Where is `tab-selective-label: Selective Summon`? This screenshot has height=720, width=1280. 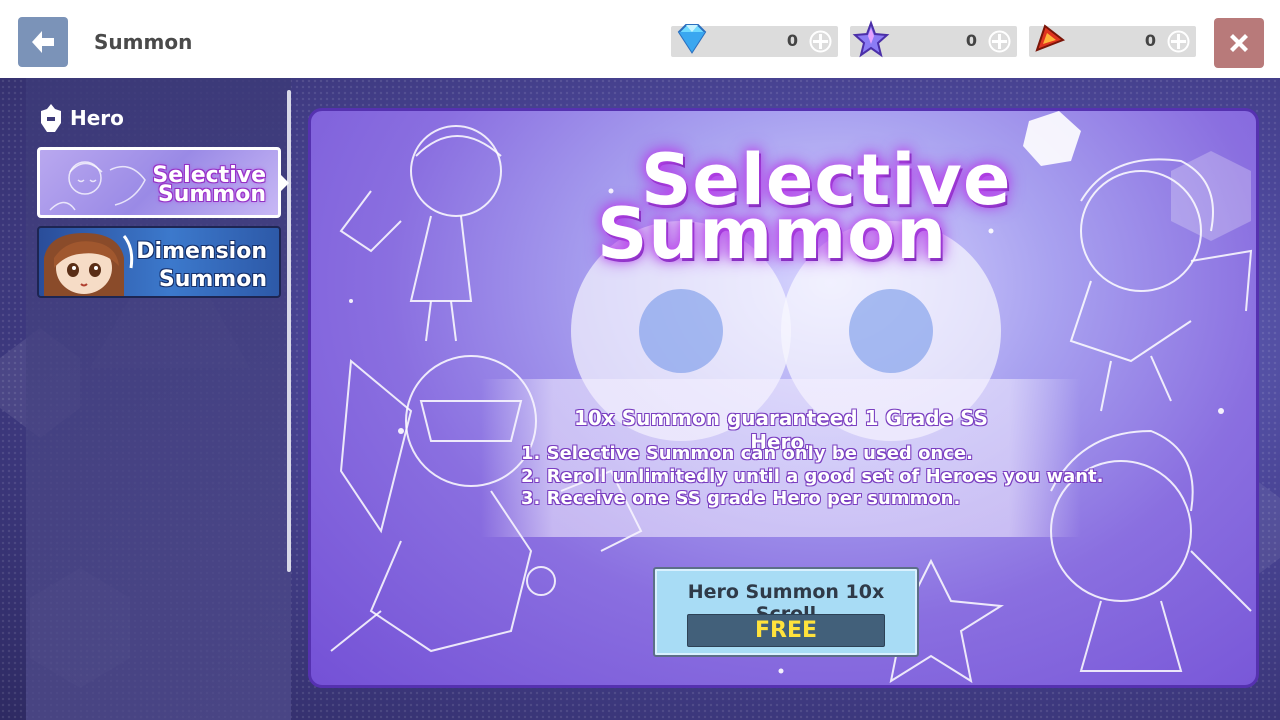
tab-selective-label: Selective Summon is located at coordinates (209, 186).